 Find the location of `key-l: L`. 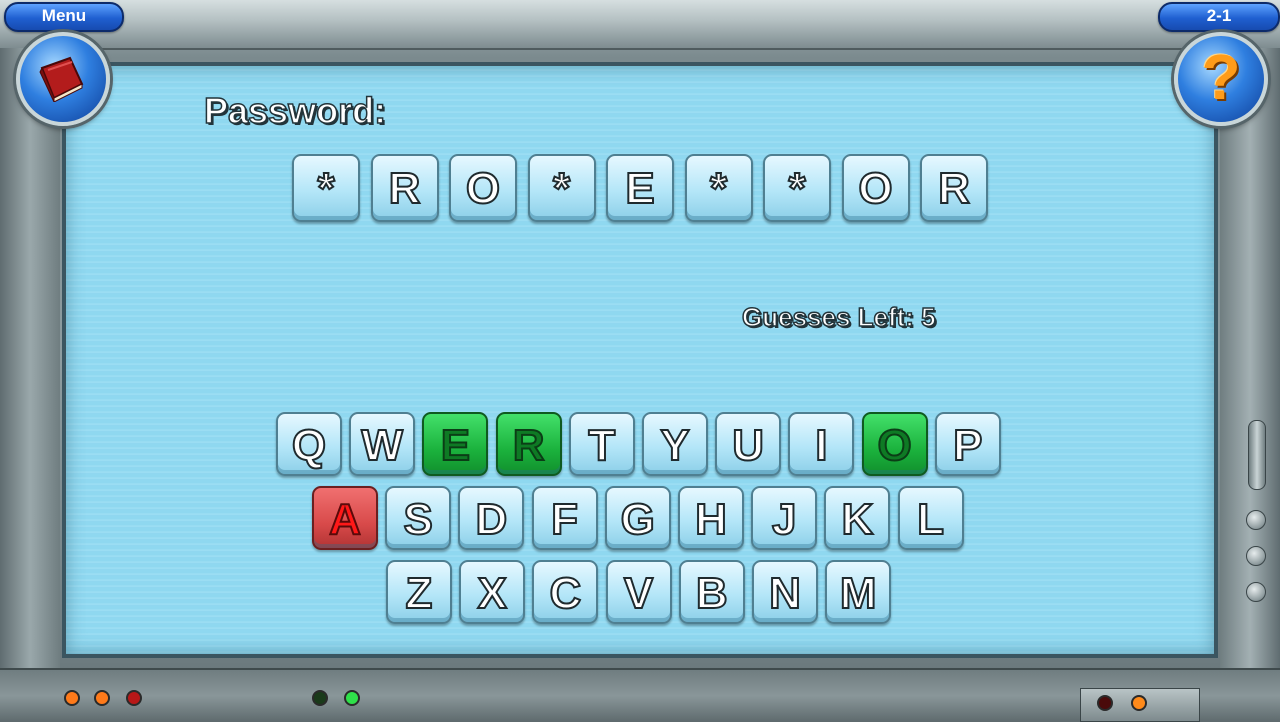

key-l: L is located at coordinates (930, 518).